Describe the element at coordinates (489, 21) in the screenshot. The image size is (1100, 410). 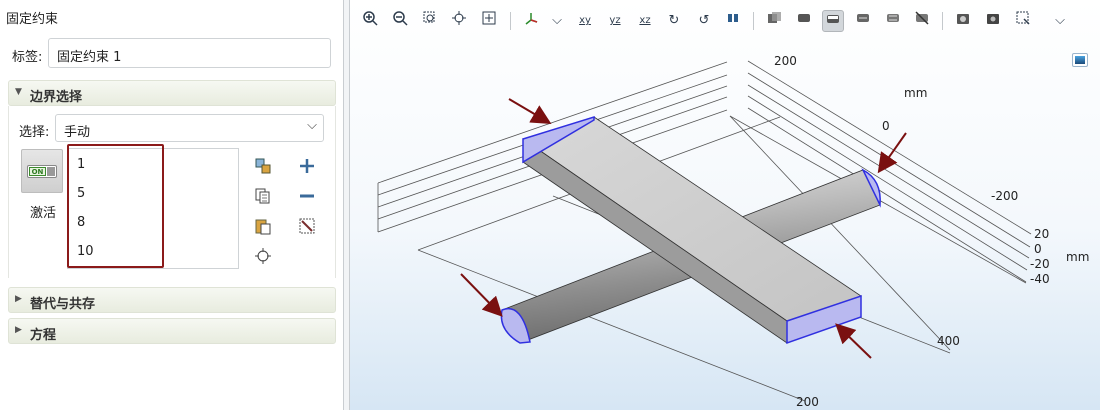
I see `zoom-extents-icon` at that location.